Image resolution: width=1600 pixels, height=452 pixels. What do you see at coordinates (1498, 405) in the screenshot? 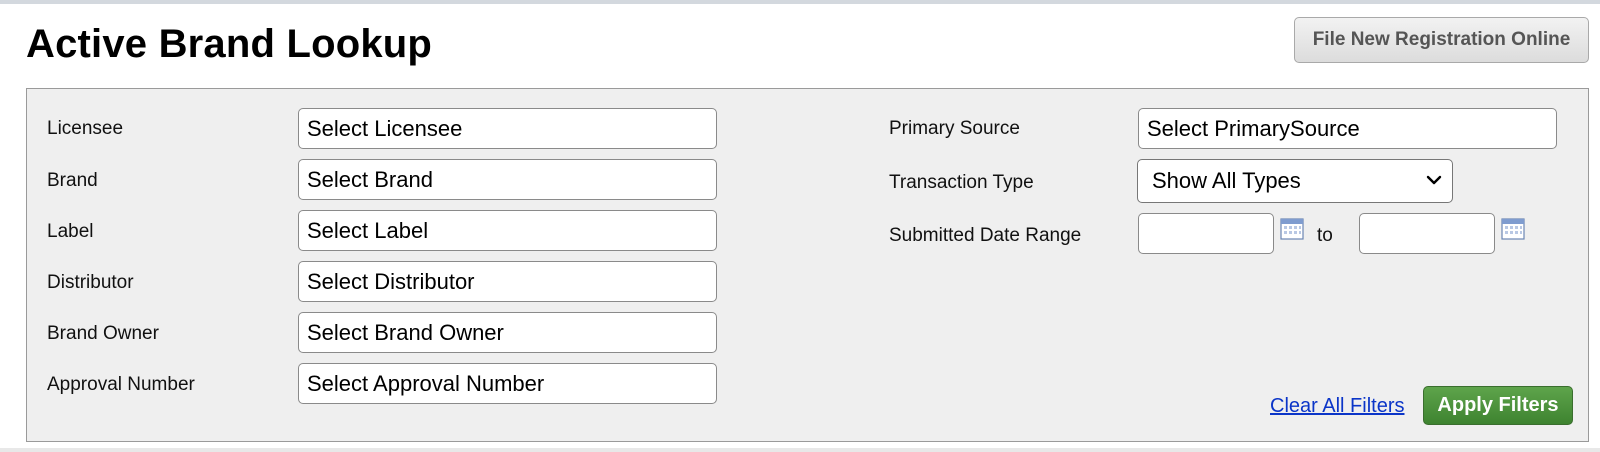
I see `apply-filters-button: Apply Filters` at bounding box center [1498, 405].